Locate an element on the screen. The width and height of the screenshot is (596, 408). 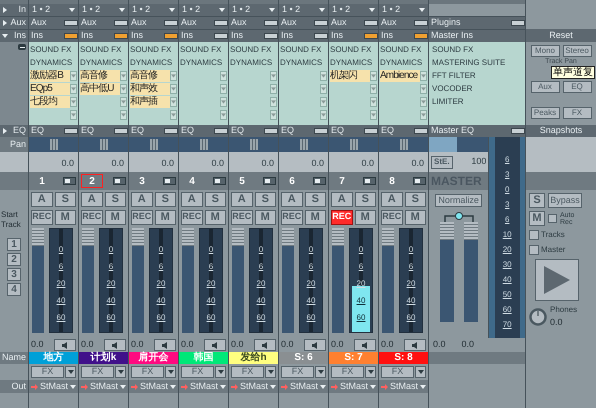
peaks-button: Peaks is located at coordinates (545, 113).